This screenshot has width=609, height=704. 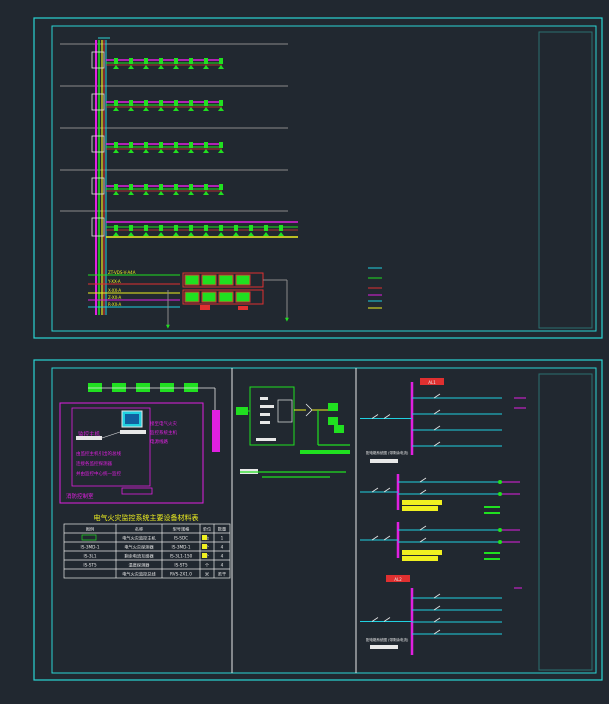 I want to click on table-cell: 电气火灾监控总线, so click(x=139, y=574).